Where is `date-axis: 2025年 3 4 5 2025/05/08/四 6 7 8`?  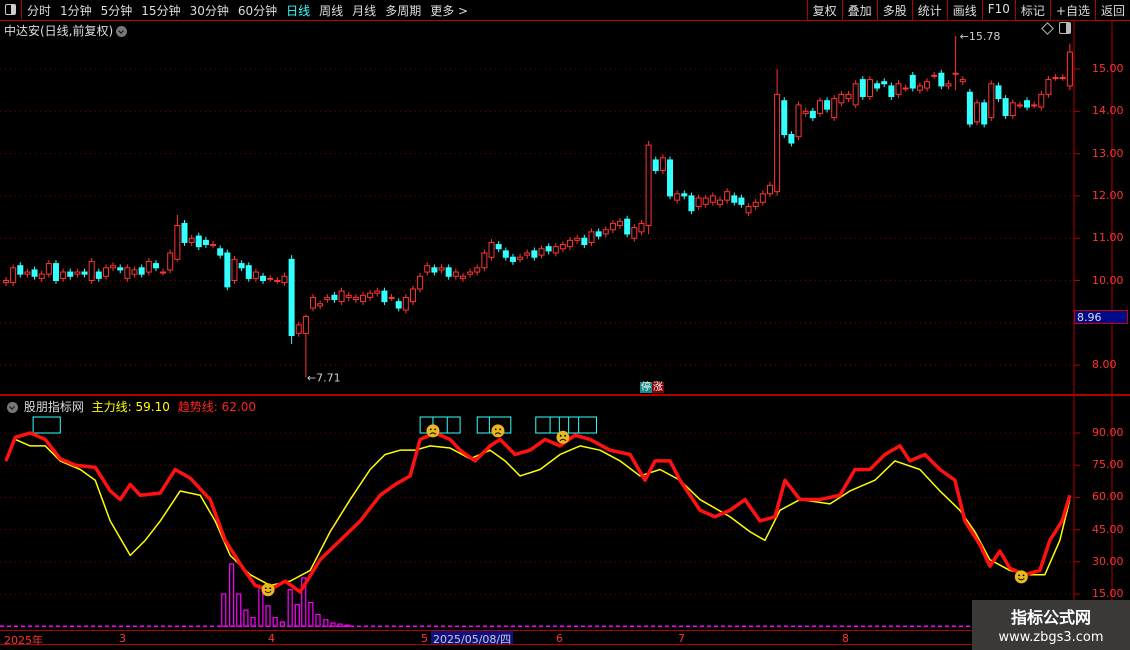 date-axis: 2025年 3 4 5 2025/05/08/四 6 7 8 is located at coordinates (565, 638).